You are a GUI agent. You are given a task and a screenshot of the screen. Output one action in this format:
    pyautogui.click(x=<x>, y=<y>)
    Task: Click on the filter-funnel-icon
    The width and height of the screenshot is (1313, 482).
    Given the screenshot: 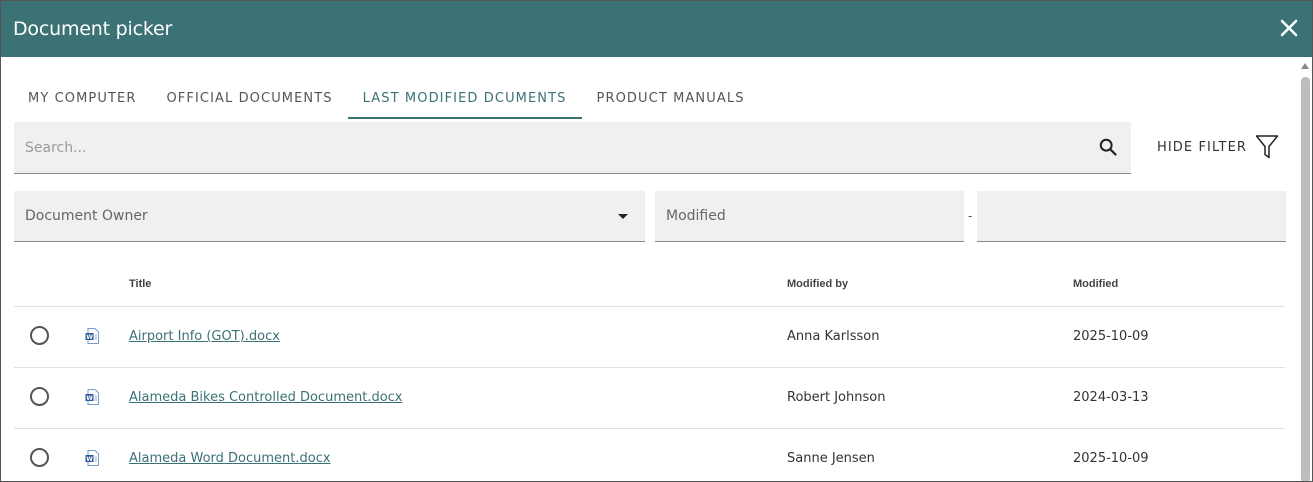 What is the action you would take?
    pyautogui.click(x=1267, y=147)
    